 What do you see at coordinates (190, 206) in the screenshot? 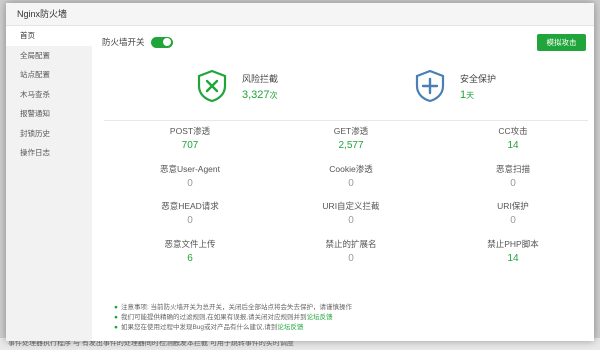
I see `stat-label: 恶意HEAD请求` at bounding box center [190, 206].